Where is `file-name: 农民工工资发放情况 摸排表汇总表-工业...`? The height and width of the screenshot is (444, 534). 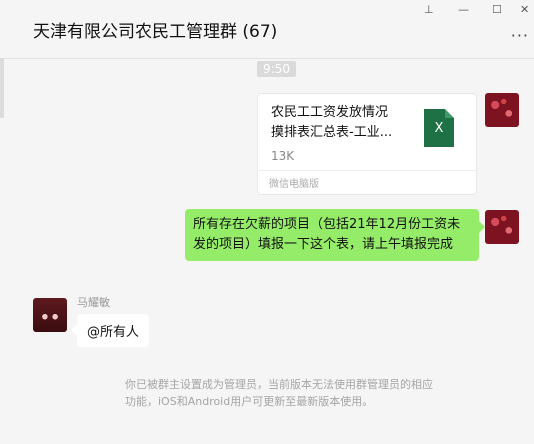 file-name: 农民工工资发放情况 摸排表汇总表-工业... is located at coordinates (341, 123).